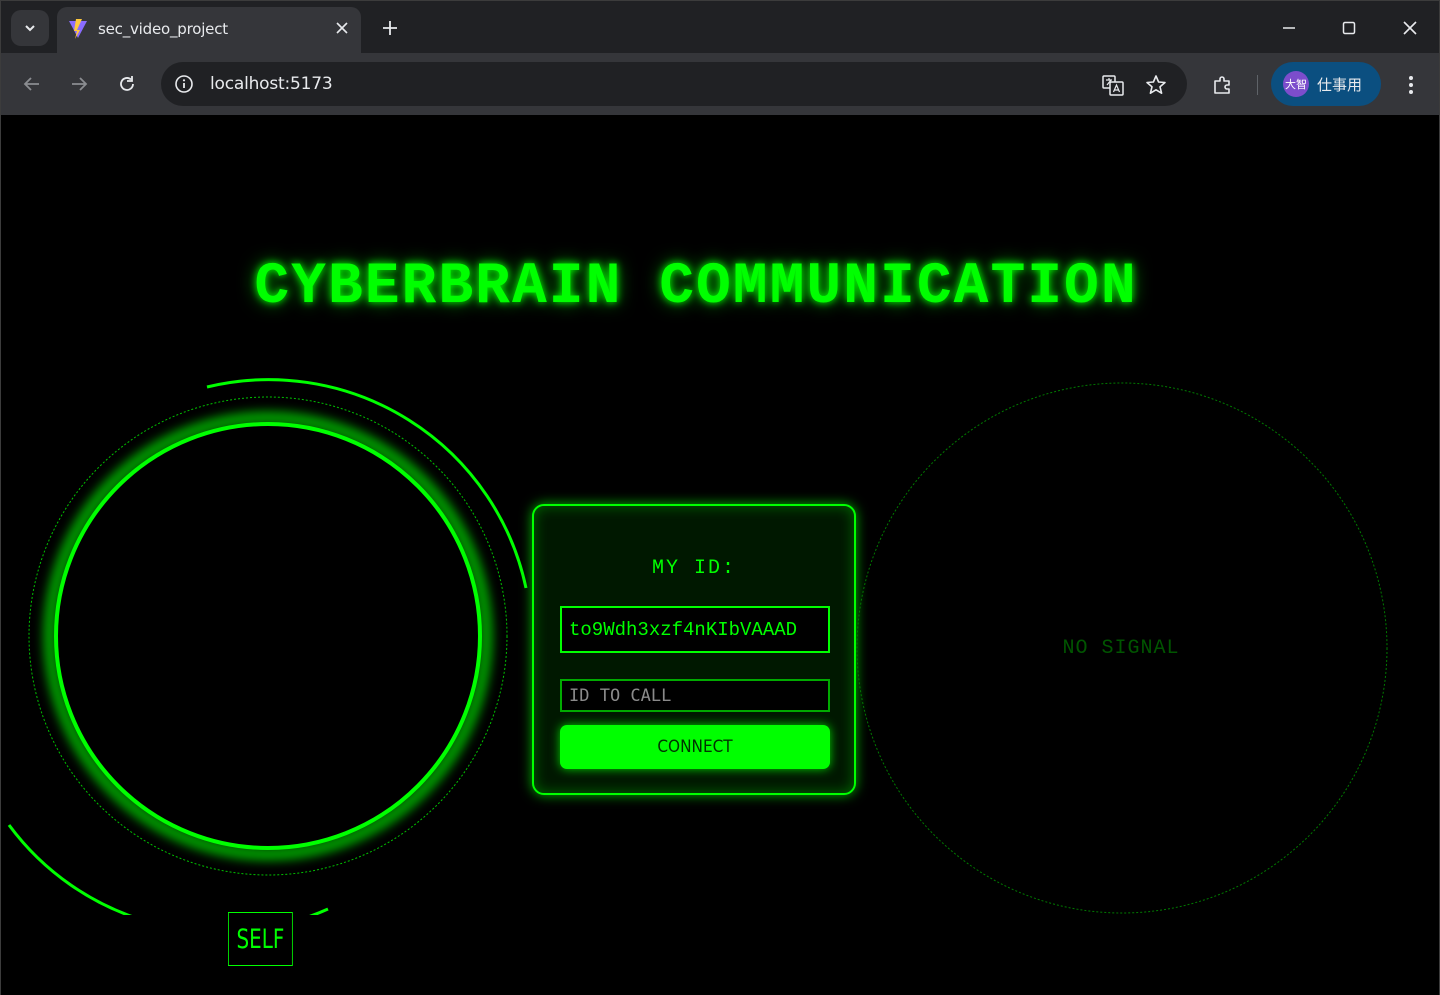 Image resolution: width=1440 pixels, height=995 pixels. What do you see at coordinates (1340, 85) in the screenshot?
I see `profile-label: 仕事用` at bounding box center [1340, 85].